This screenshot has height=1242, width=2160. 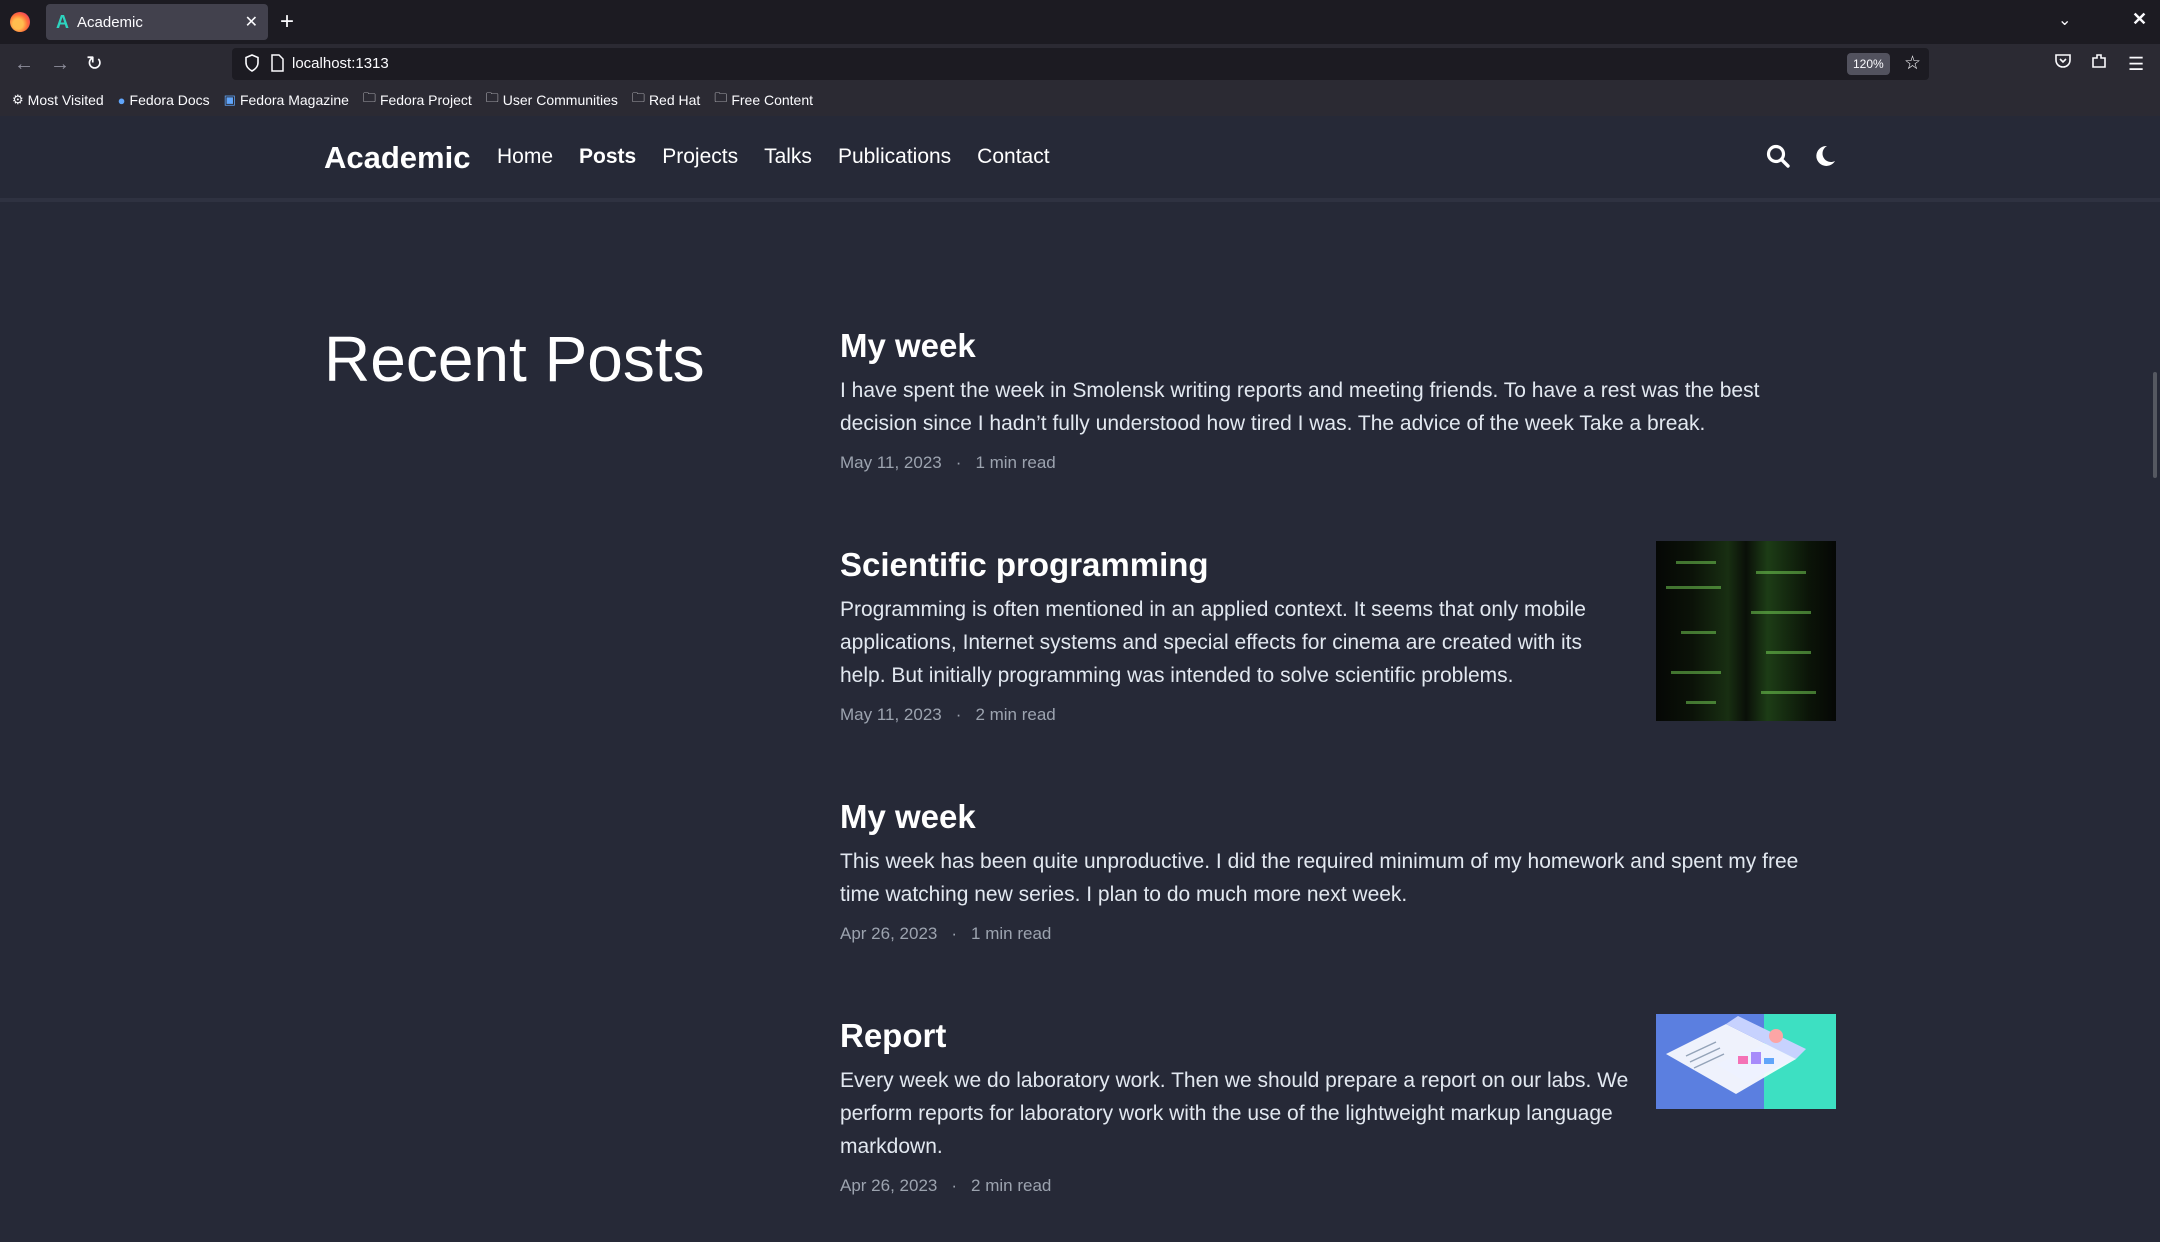 What do you see at coordinates (674, 100) in the screenshot?
I see `bookmark-label: Red Hat` at bounding box center [674, 100].